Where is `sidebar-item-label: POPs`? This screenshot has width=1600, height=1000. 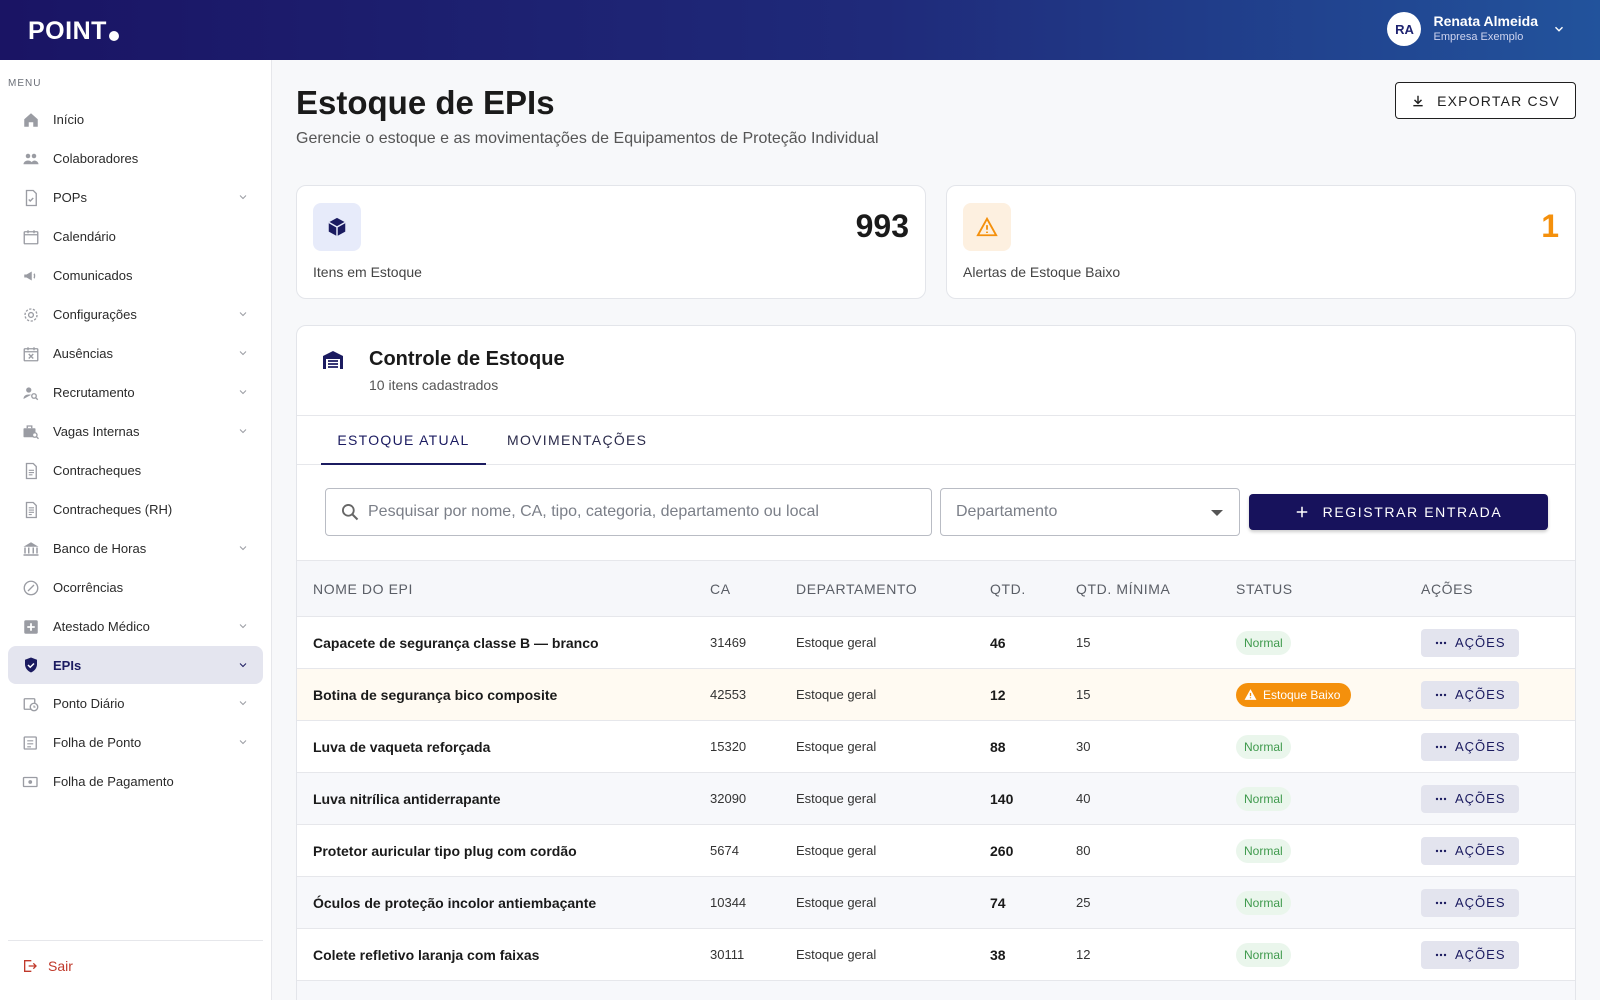 sidebar-item-label: POPs is located at coordinates (70, 197).